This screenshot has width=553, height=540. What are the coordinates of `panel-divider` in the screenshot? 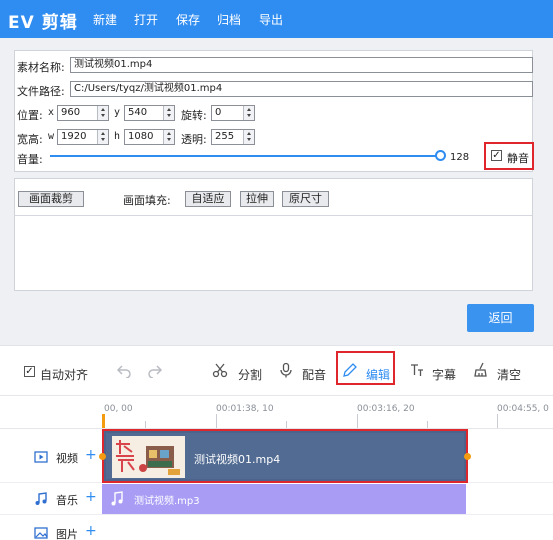 It's located at (273, 215).